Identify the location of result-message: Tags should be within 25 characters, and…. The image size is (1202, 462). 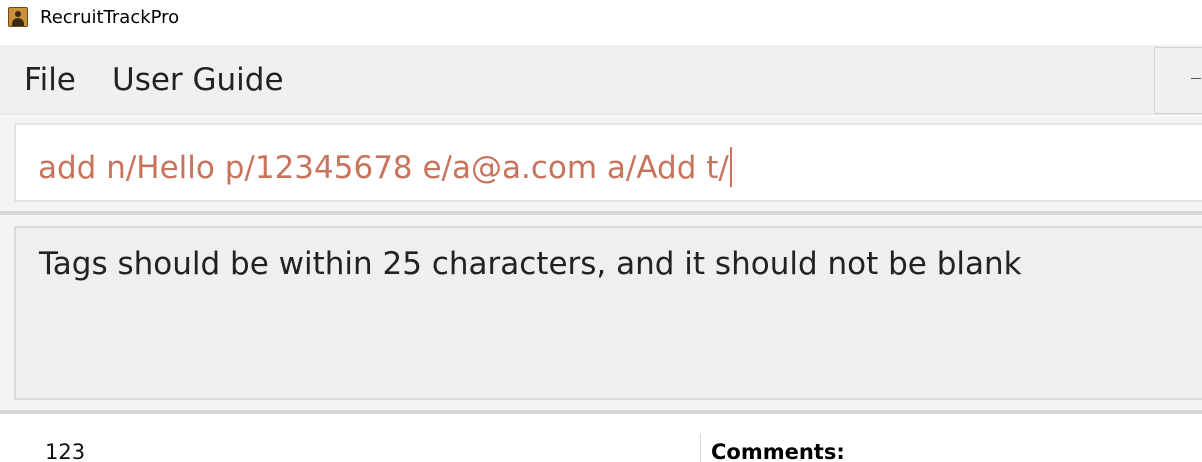
(530, 264).